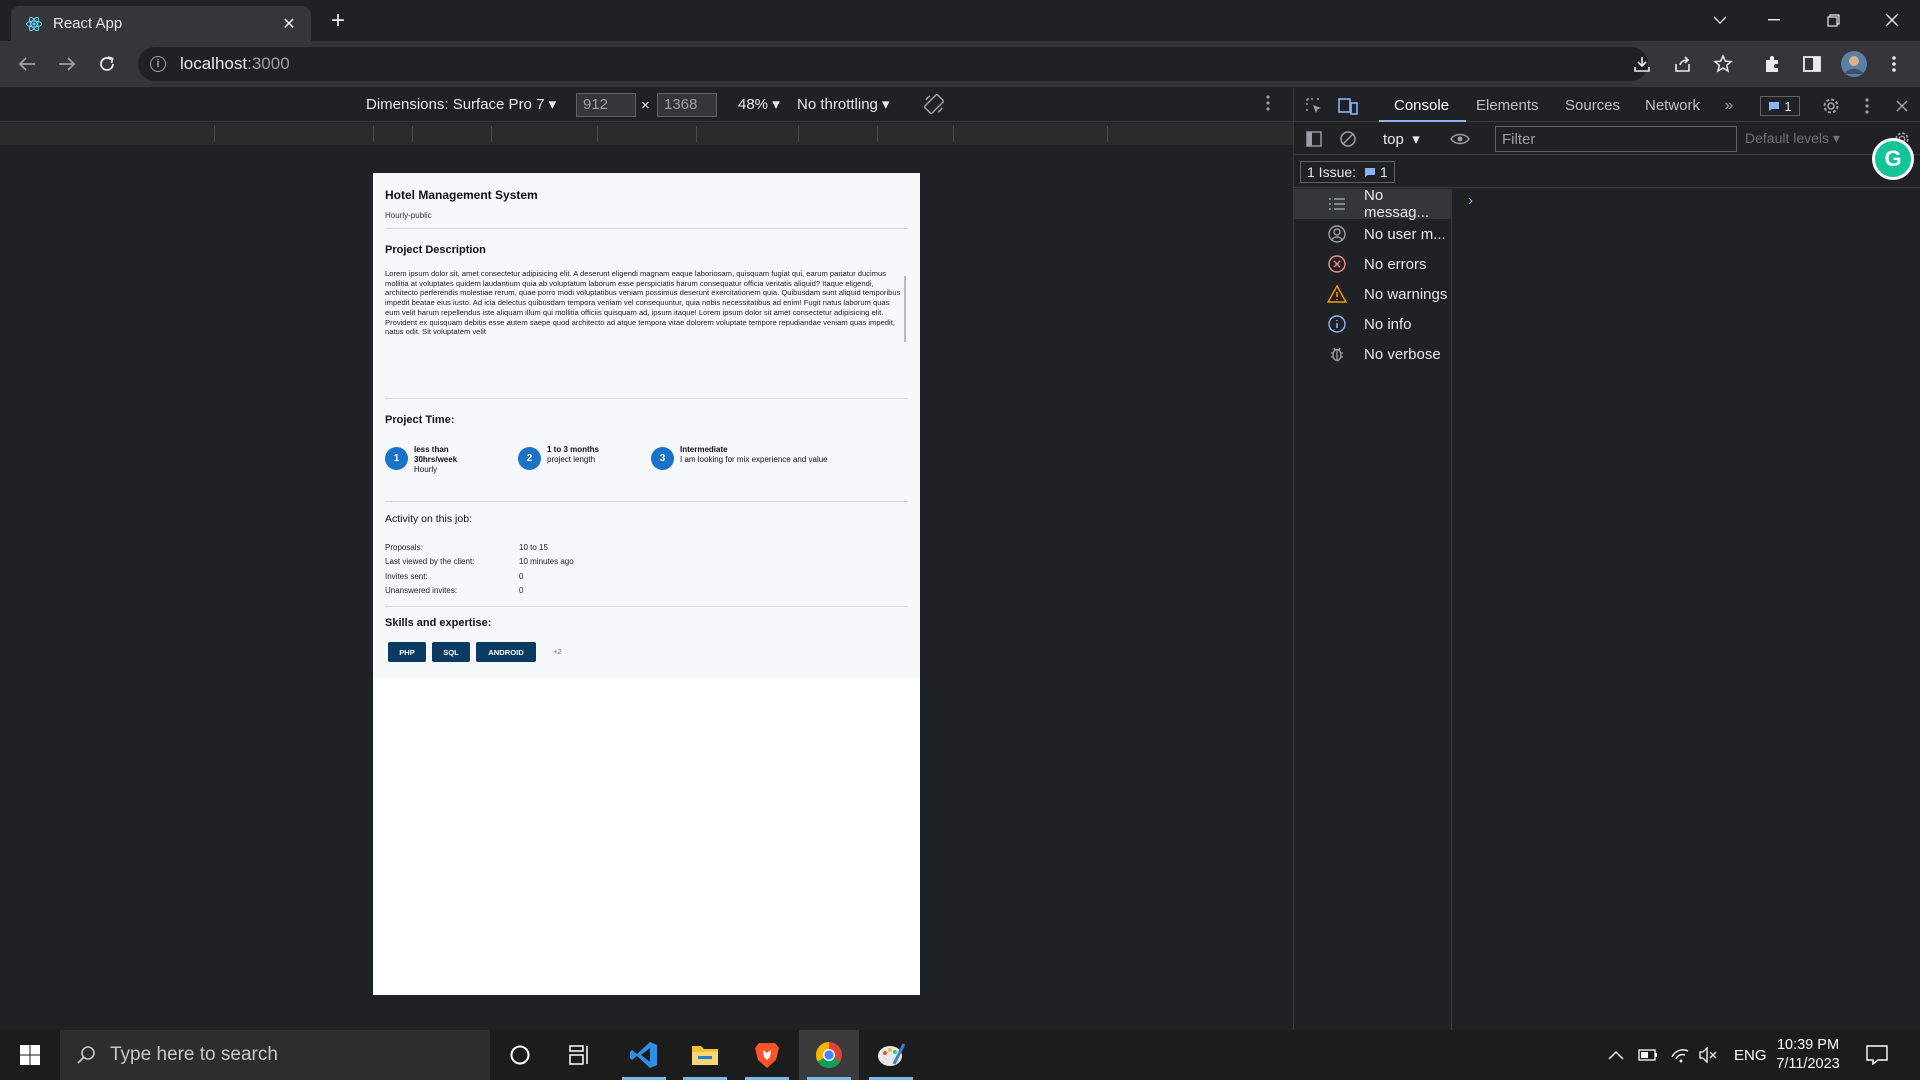  I want to click on extensions-icon, so click(1772, 64).